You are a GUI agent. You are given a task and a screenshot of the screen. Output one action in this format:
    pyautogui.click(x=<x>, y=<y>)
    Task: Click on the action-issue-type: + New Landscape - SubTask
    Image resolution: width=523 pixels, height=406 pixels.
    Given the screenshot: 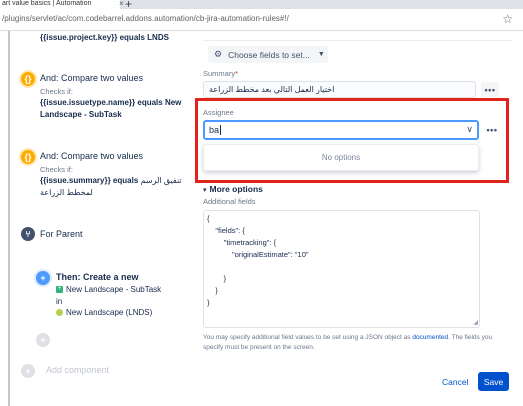 What is the action you would take?
    pyautogui.click(x=108, y=289)
    